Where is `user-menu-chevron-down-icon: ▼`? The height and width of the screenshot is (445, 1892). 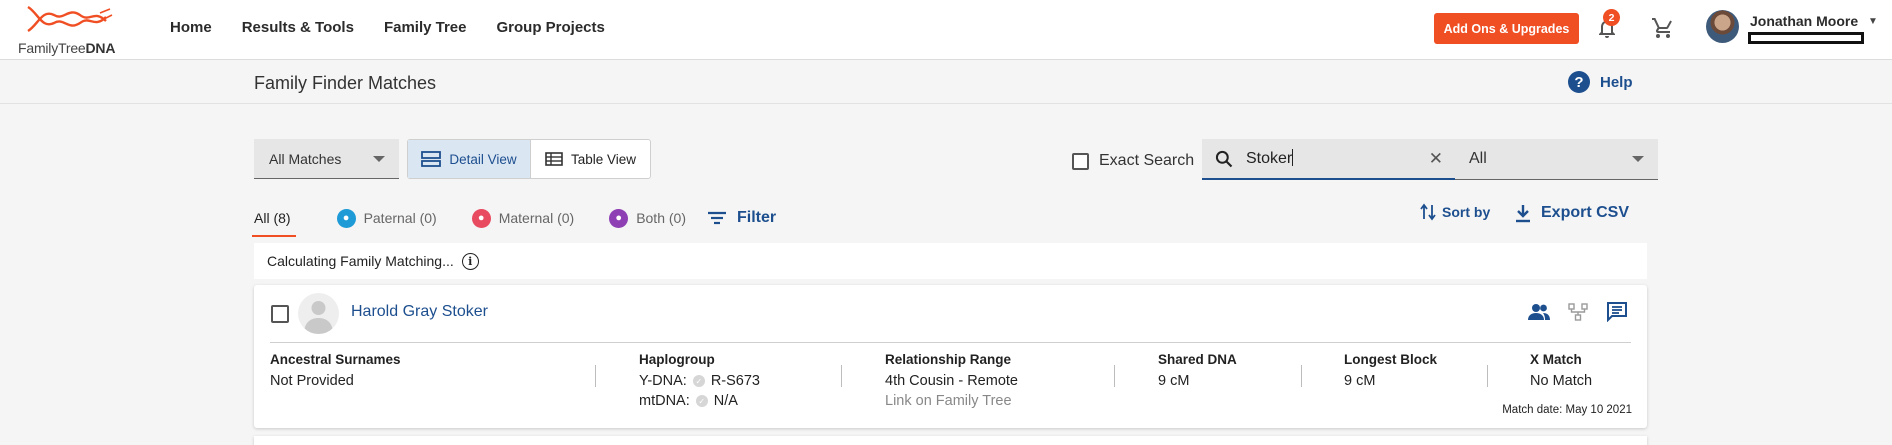
user-menu-chevron-down-icon: ▼ is located at coordinates (1873, 21).